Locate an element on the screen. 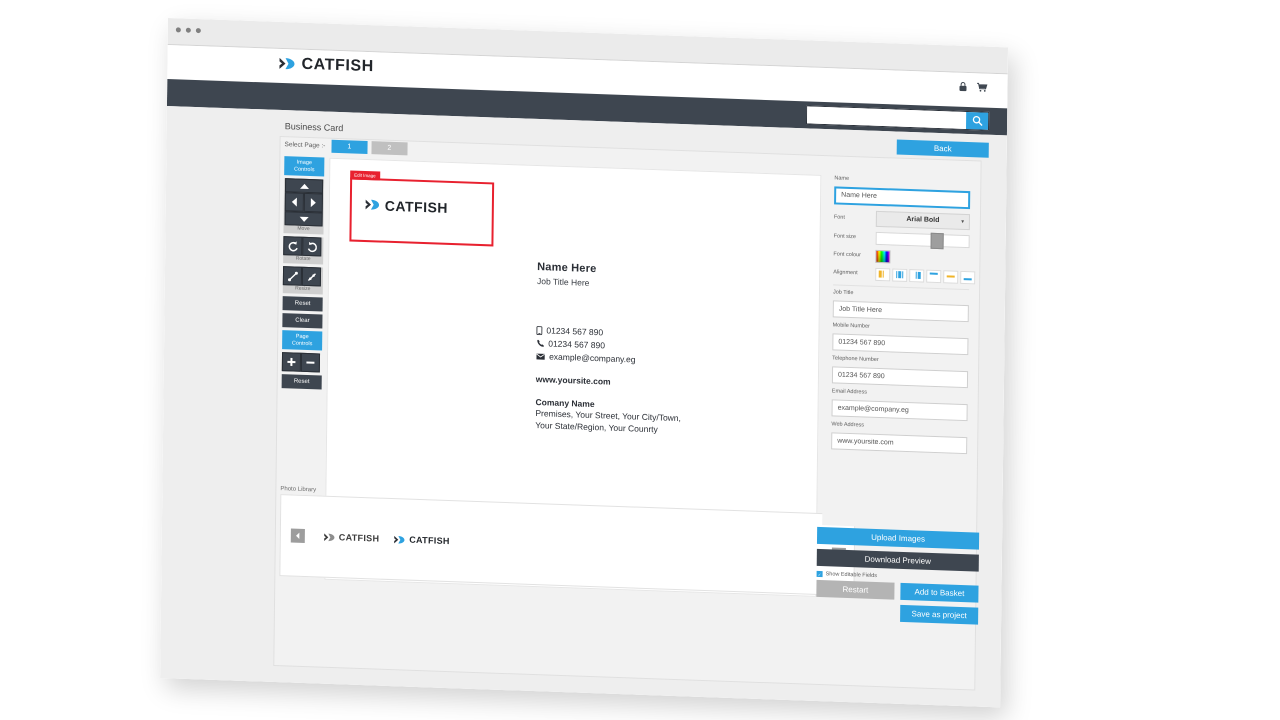 The width and height of the screenshot is (1280, 720). photo-library-prev-button is located at coordinates (297, 536).